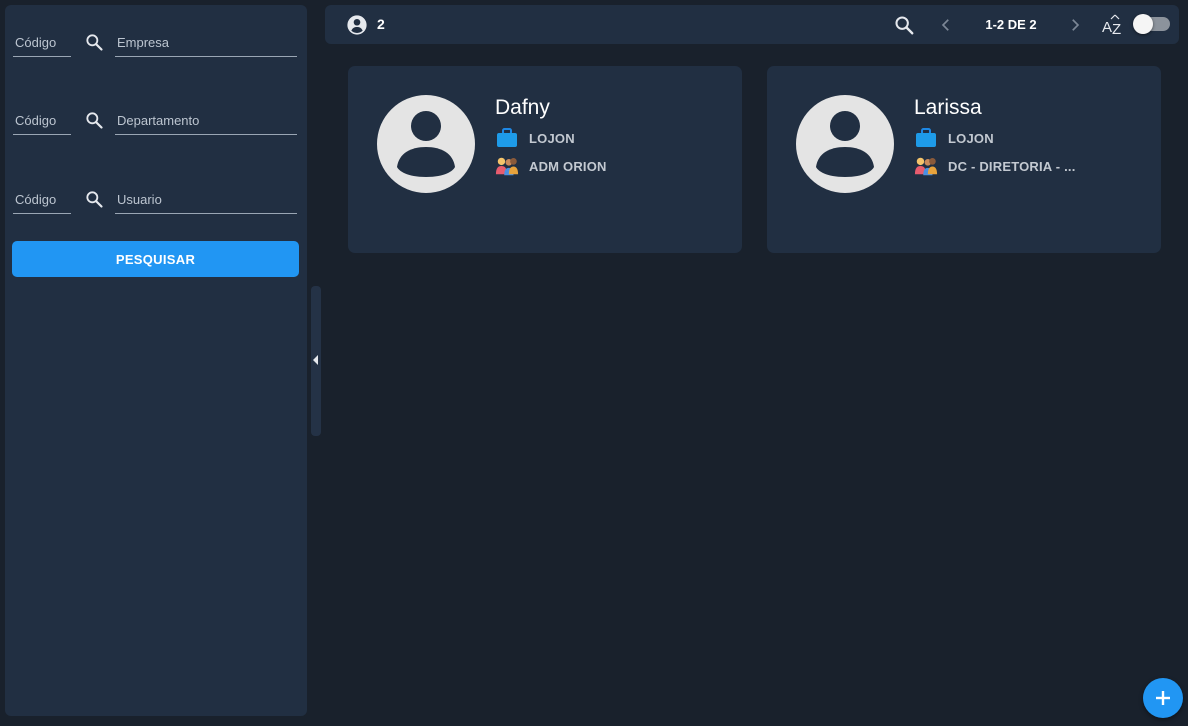 The image size is (1188, 726). I want to click on departamento-code-input: Código, so click(42, 121).